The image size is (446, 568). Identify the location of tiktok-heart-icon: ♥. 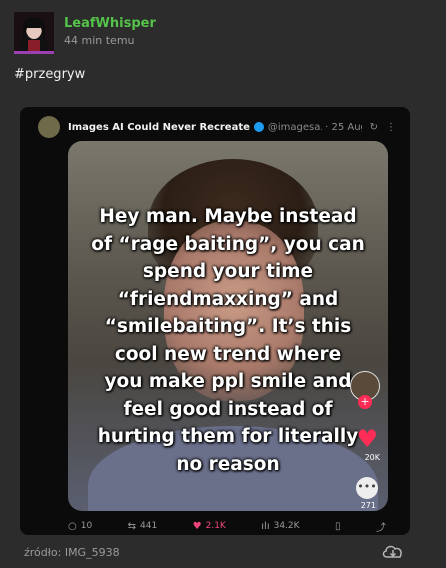
(367, 439).